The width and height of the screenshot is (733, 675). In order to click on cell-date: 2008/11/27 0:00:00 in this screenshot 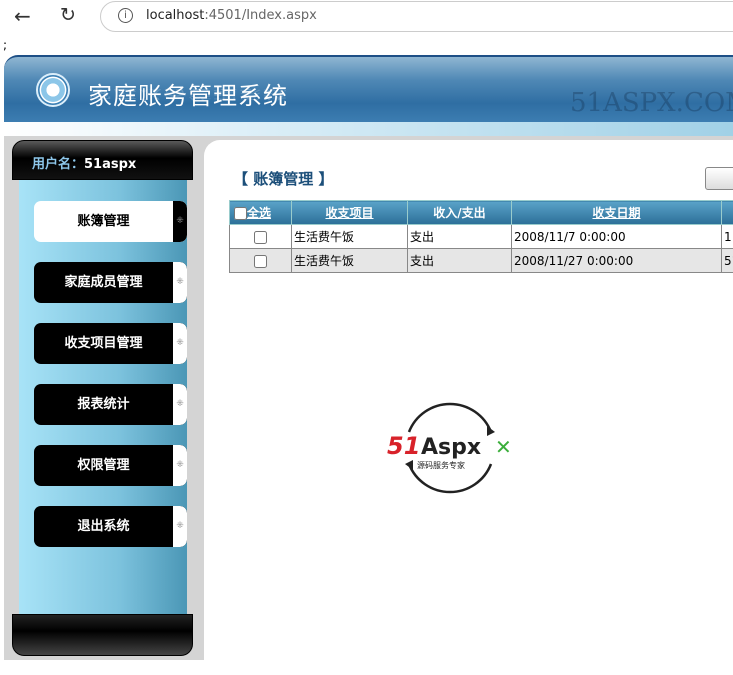, I will do `click(616, 260)`.